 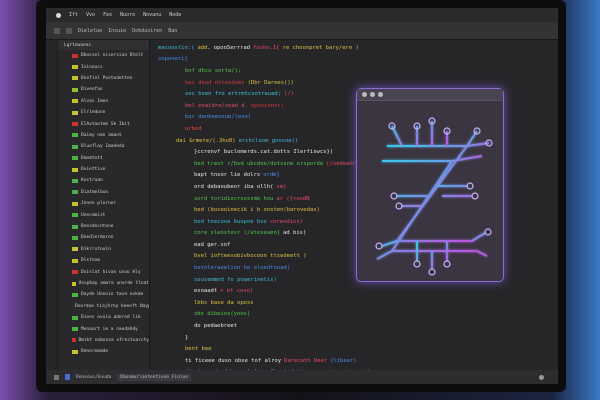 I want to click on code-token: oposconst), so click(x=267, y=105).